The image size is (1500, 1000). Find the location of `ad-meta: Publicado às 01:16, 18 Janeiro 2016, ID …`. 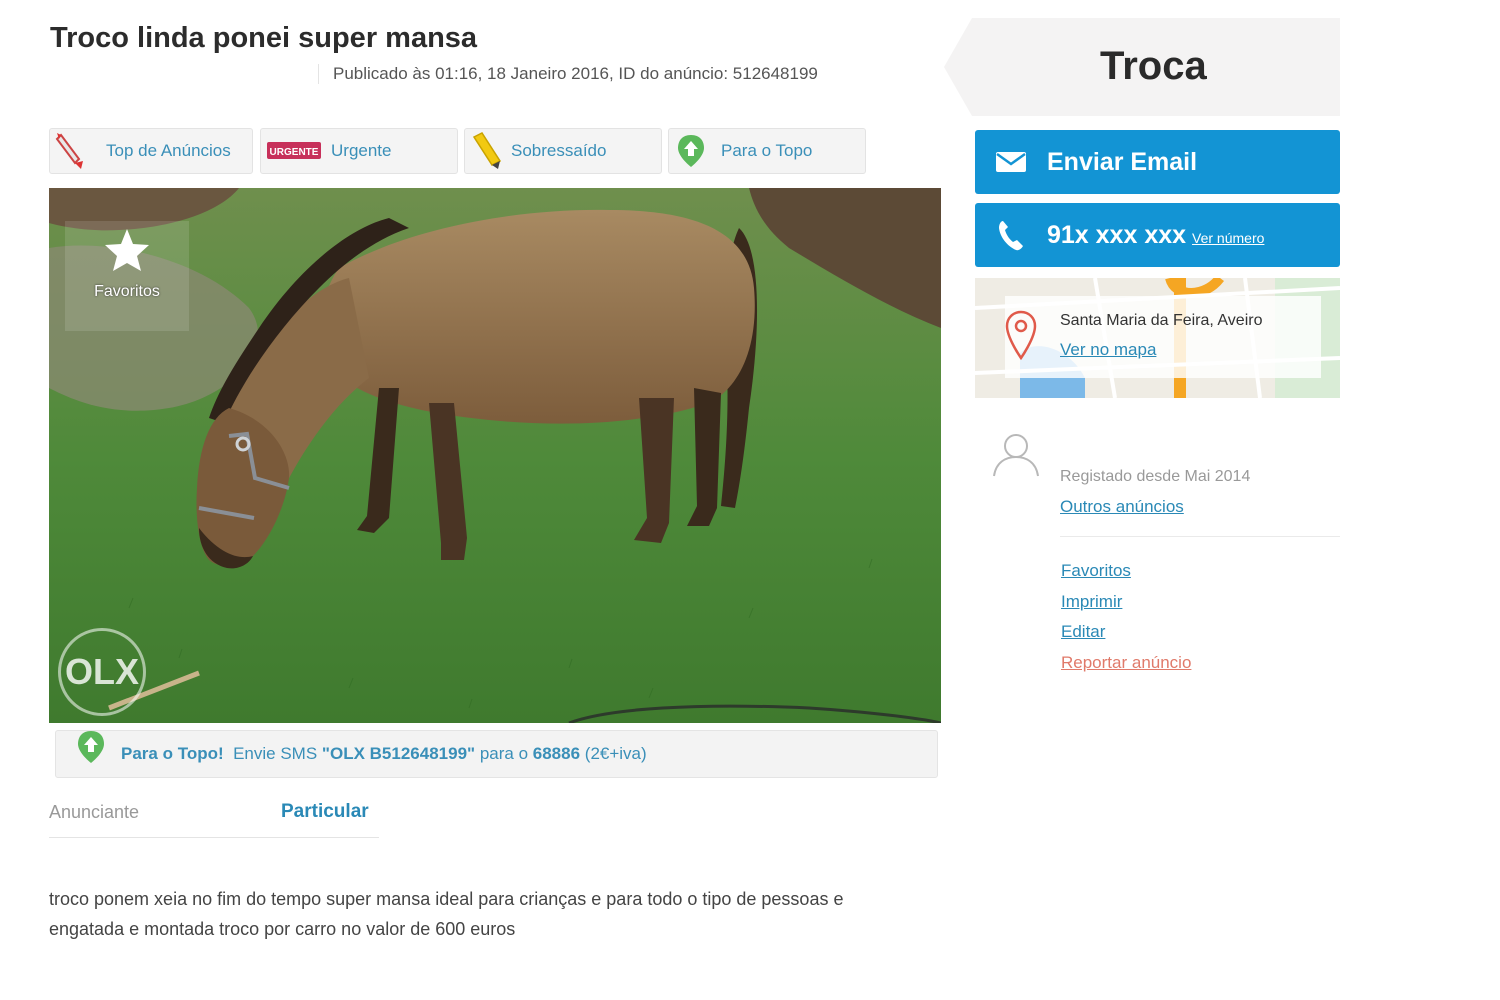

ad-meta: Publicado às 01:16, 18 Janeiro 2016, ID … is located at coordinates (568, 74).